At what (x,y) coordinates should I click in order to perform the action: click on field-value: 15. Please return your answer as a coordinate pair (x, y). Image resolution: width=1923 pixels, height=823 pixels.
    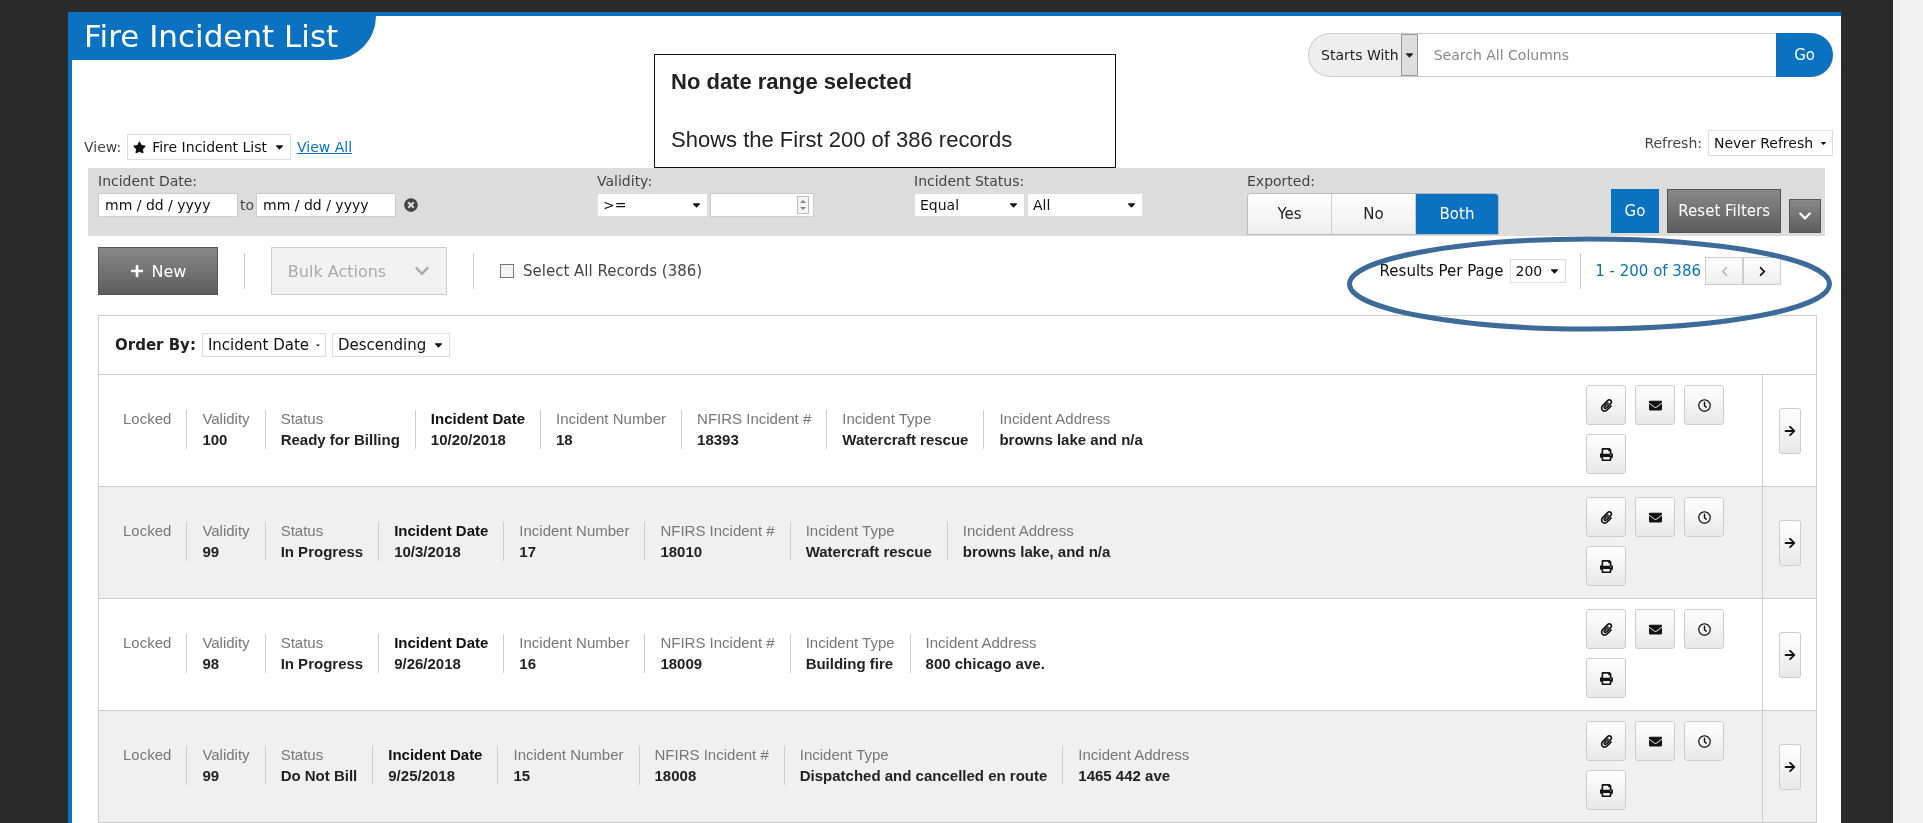
    Looking at the image, I should click on (522, 776).